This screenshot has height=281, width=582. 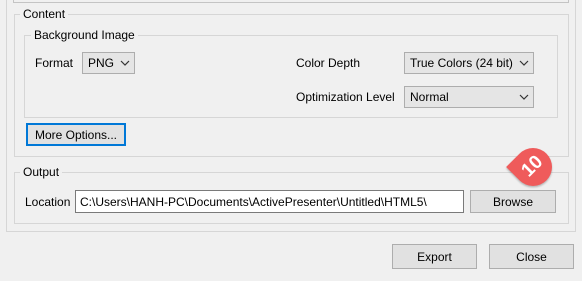 I want to click on content-group-title: Content, so click(x=44, y=14).